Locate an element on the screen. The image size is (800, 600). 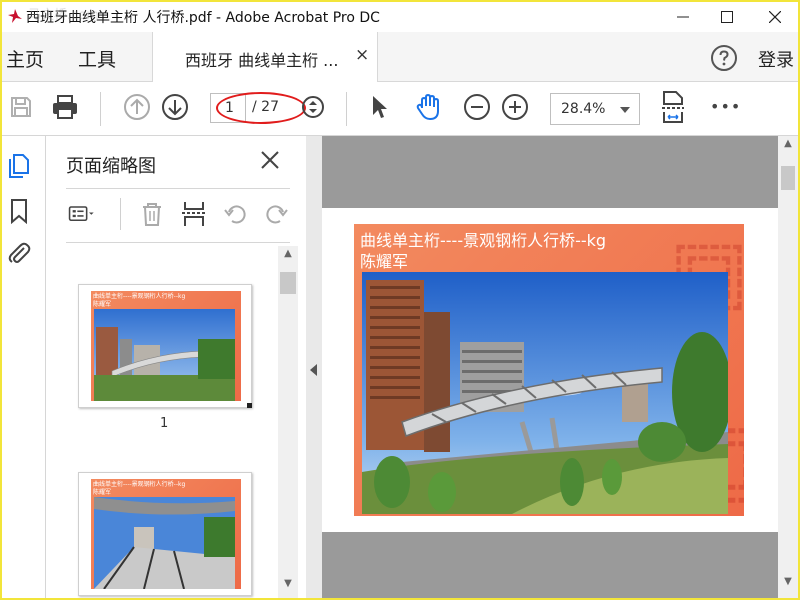
login-link: 登录 is located at coordinates (776, 59).